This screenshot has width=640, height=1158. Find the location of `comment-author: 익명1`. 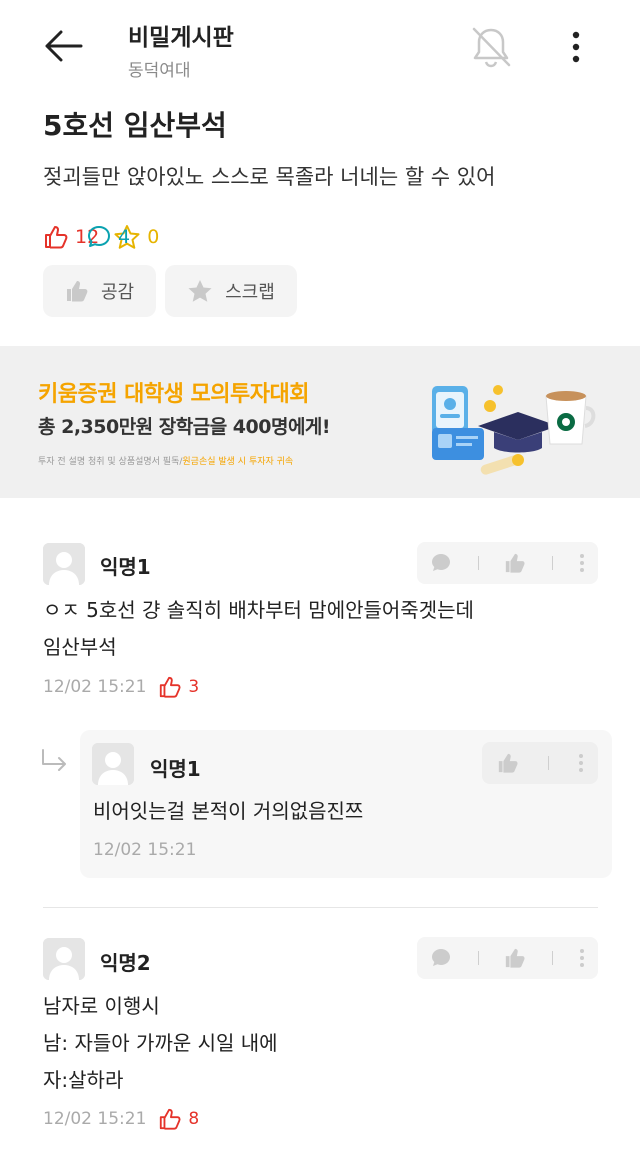

comment-author: 익명1 is located at coordinates (125, 567).